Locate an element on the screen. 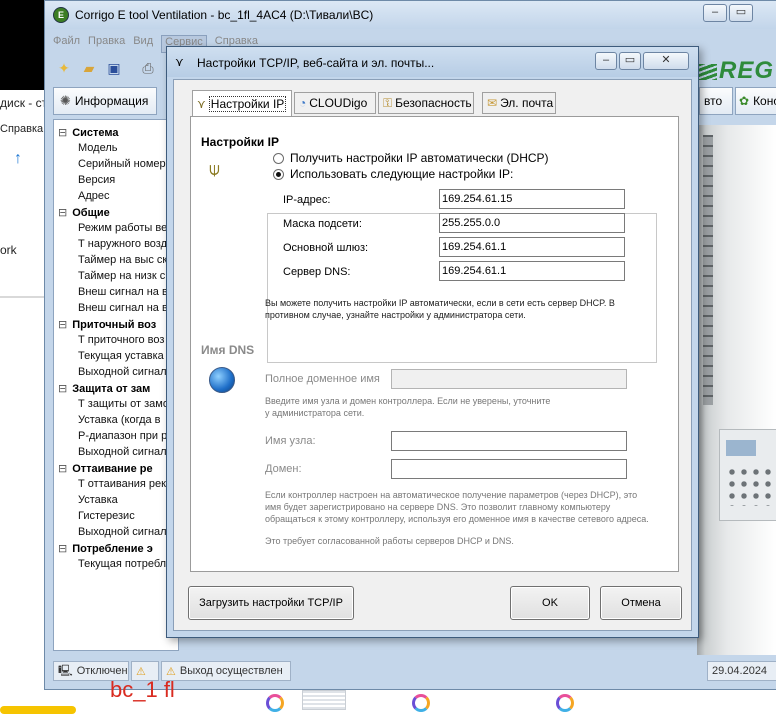 This screenshot has width=776, height=714. tree-group: Оттаивание ре is located at coordinates (105, 468).